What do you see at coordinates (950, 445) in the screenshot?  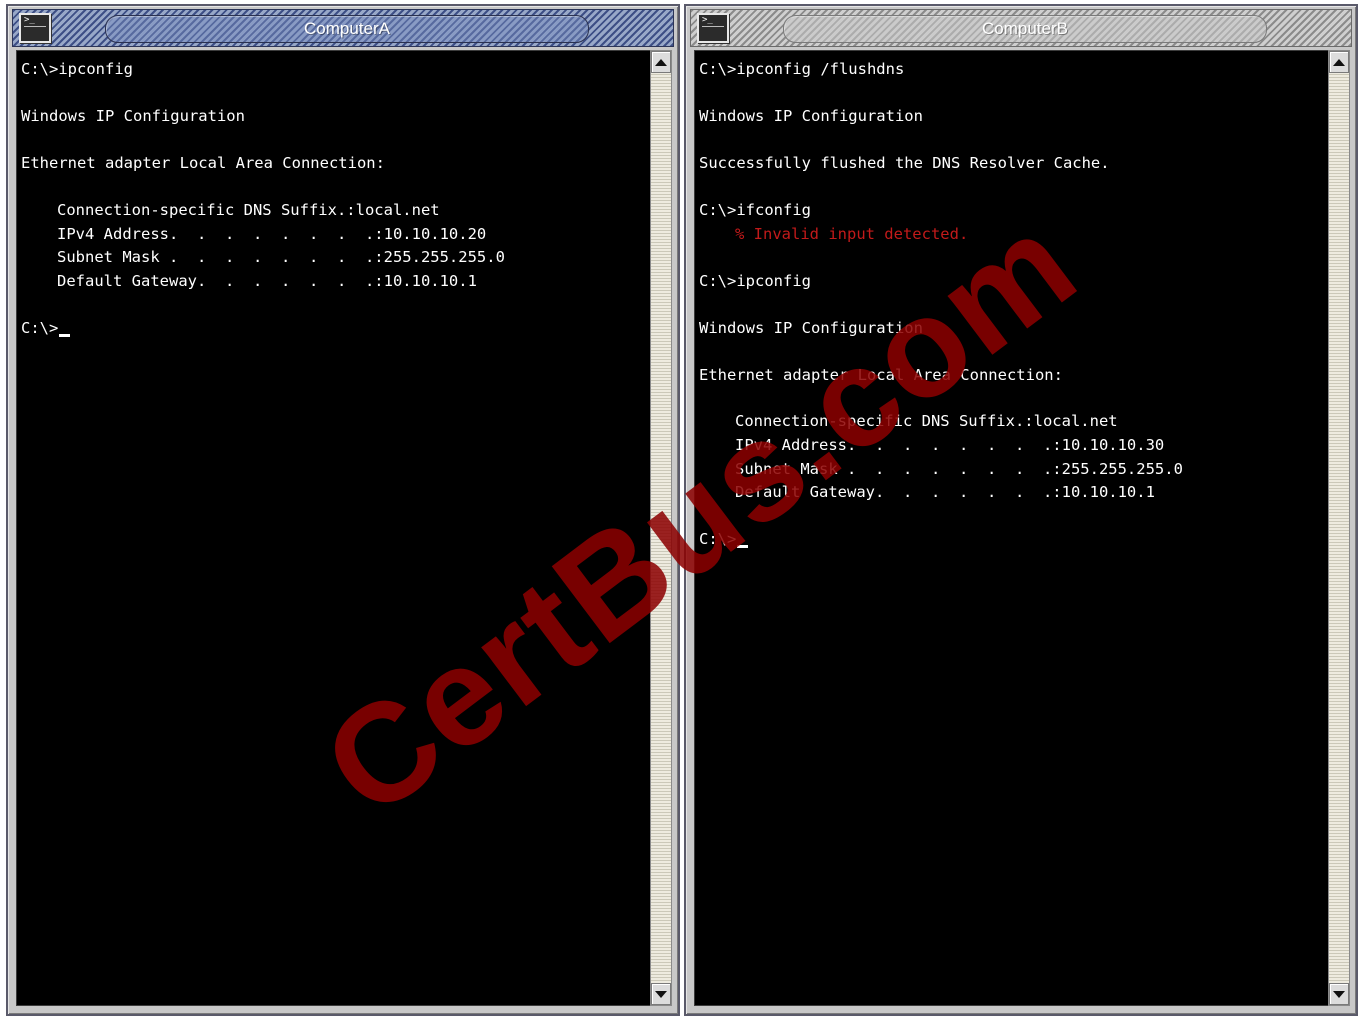 I see `console-line: IPv4 Address. . . . . . . .:10.10.10.30` at bounding box center [950, 445].